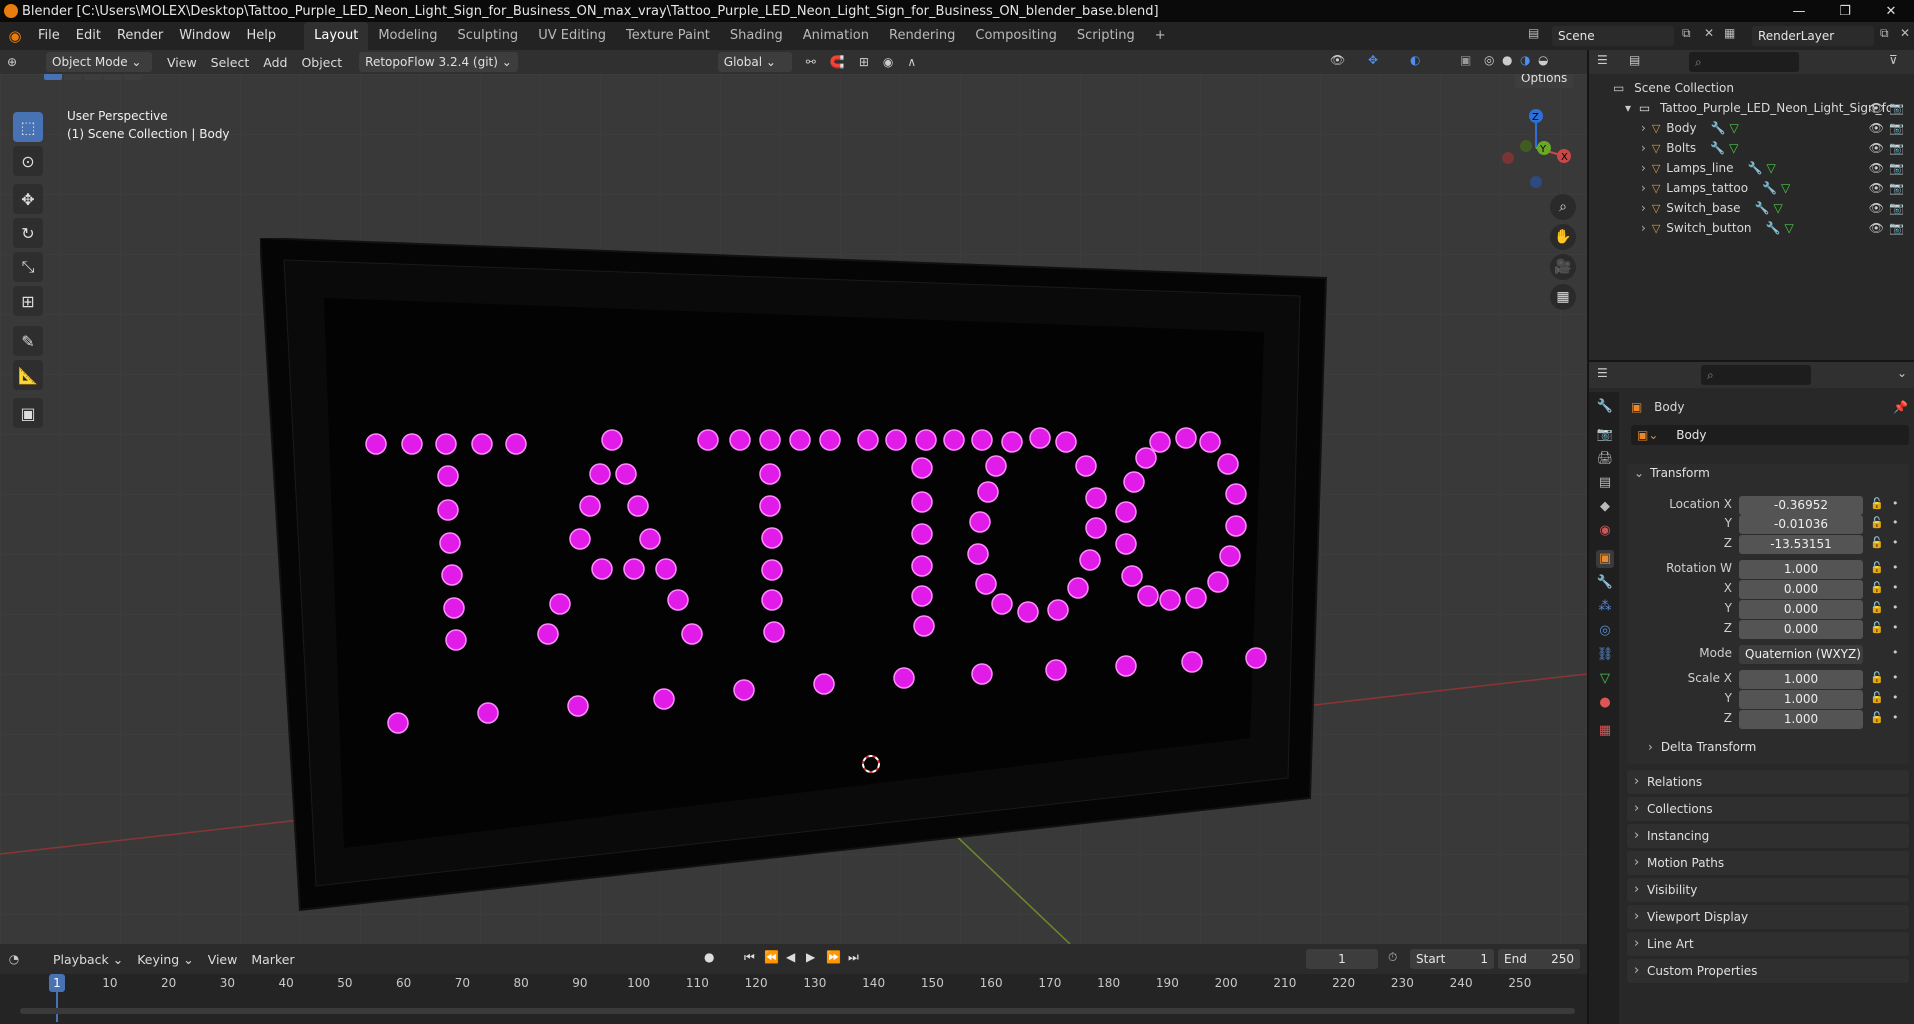 Image resolution: width=1914 pixels, height=1024 pixels. Describe the element at coordinates (754, 62) in the screenshot. I see `transform-orientation-selector: Global ⌄` at that location.